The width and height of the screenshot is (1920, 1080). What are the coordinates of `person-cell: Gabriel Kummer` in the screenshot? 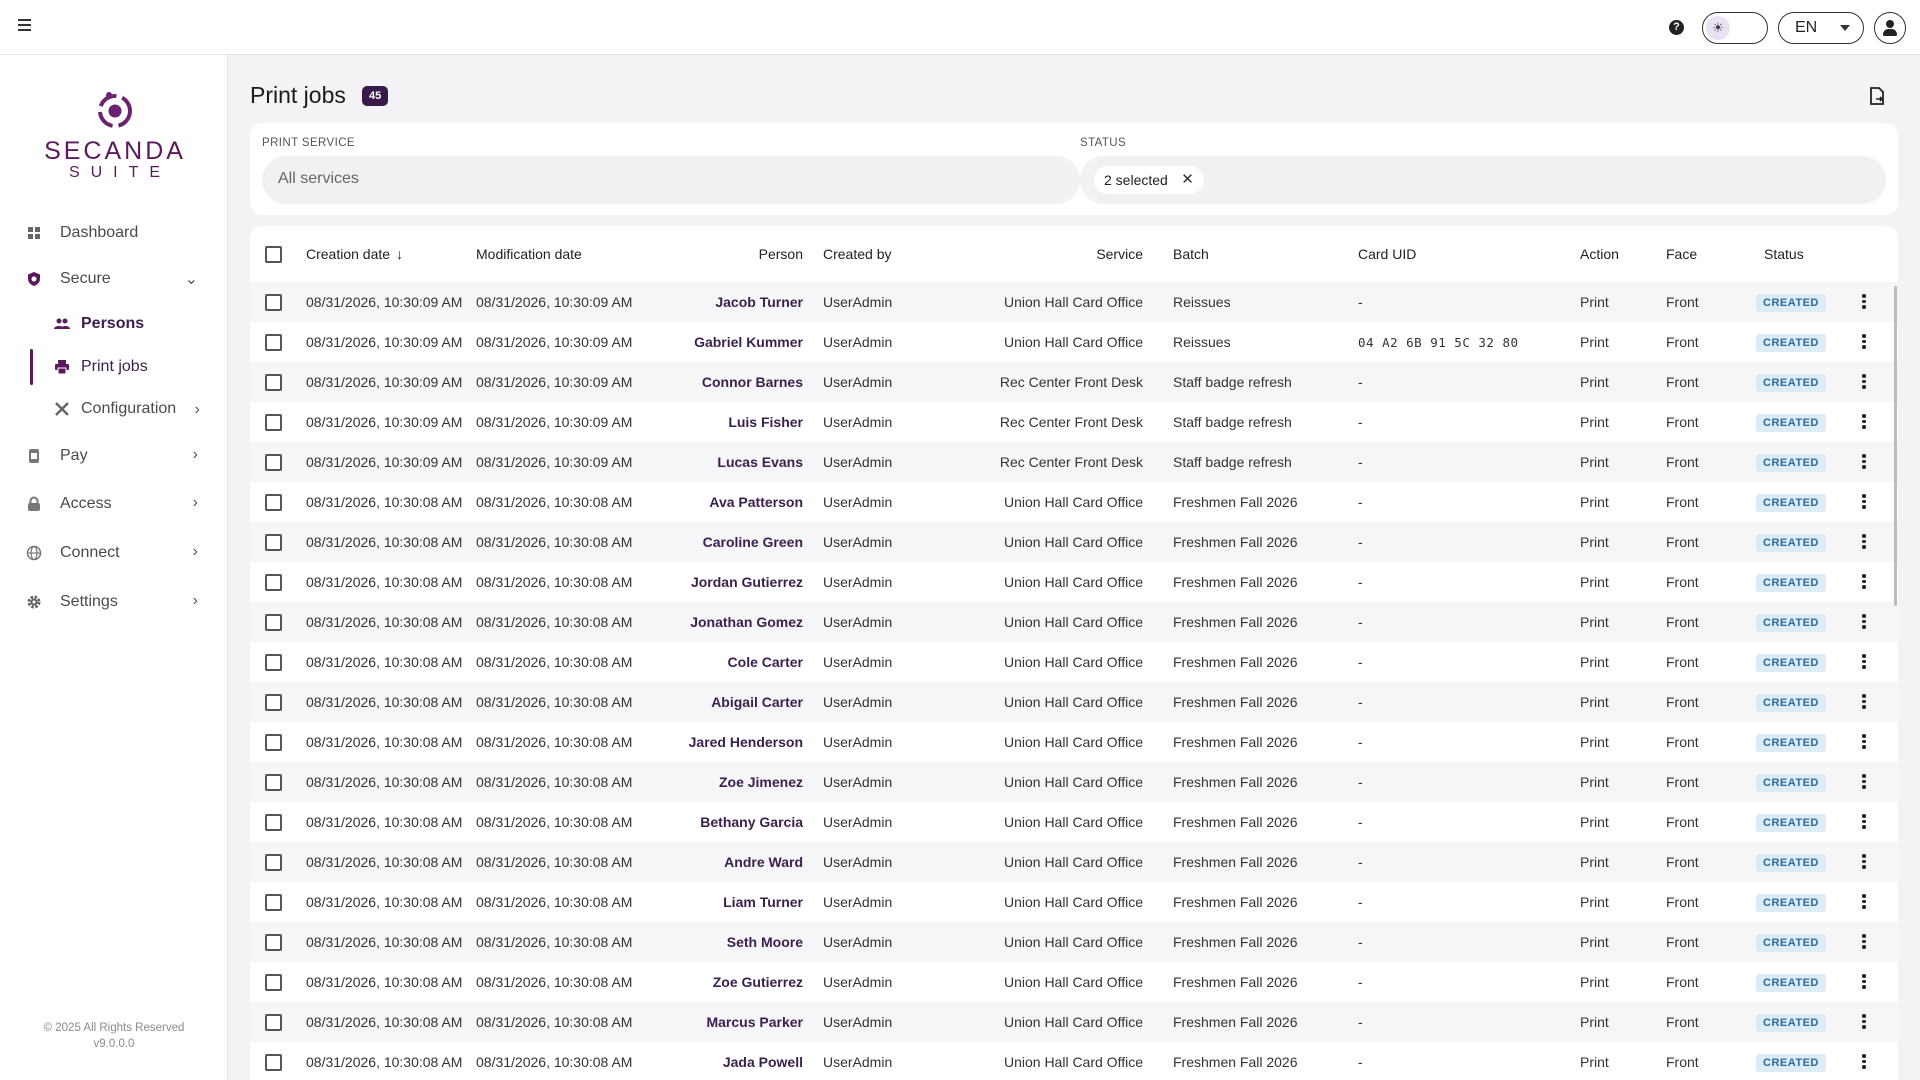 It's located at (718, 342).